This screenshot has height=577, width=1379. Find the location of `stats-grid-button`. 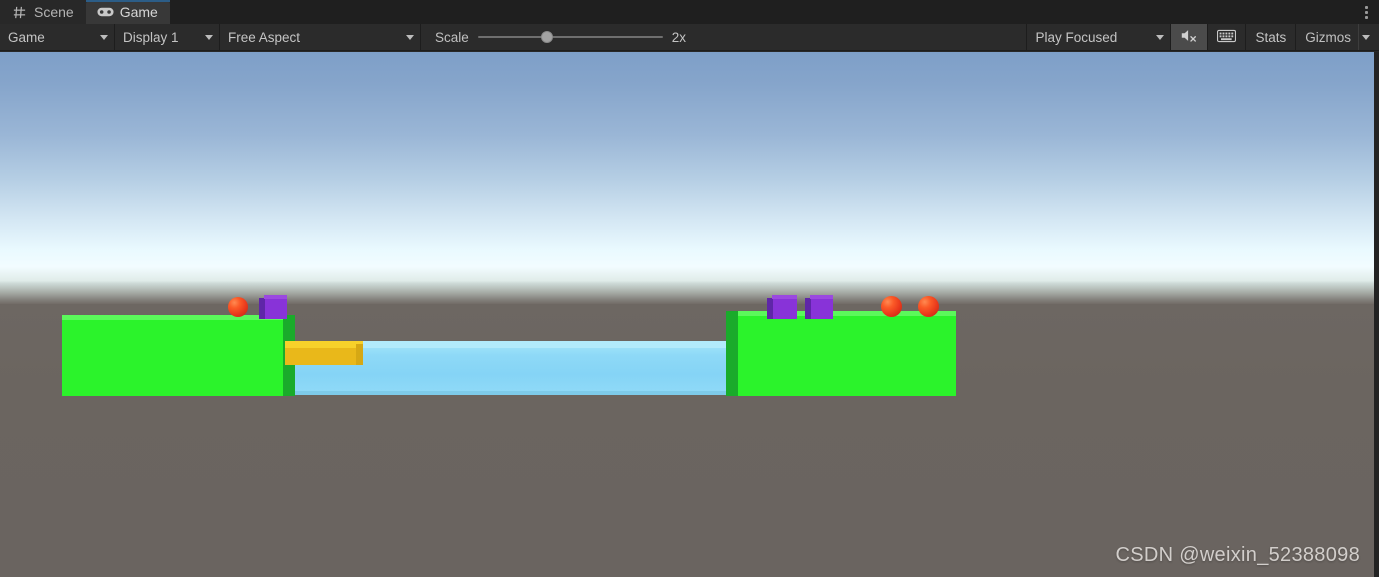

stats-grid-button is located at coordinates (1226, 37).